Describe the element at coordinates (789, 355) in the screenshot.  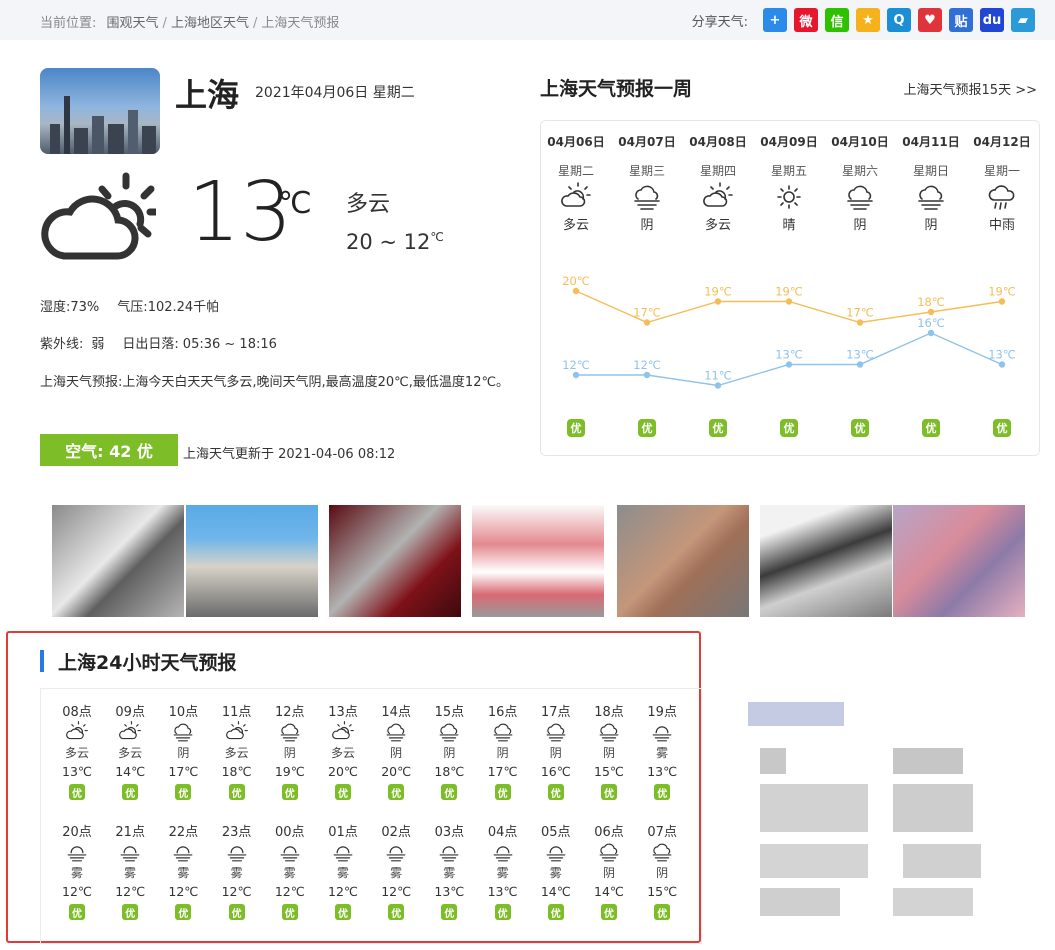
I see `low-temp-label: 13℃` at that location.